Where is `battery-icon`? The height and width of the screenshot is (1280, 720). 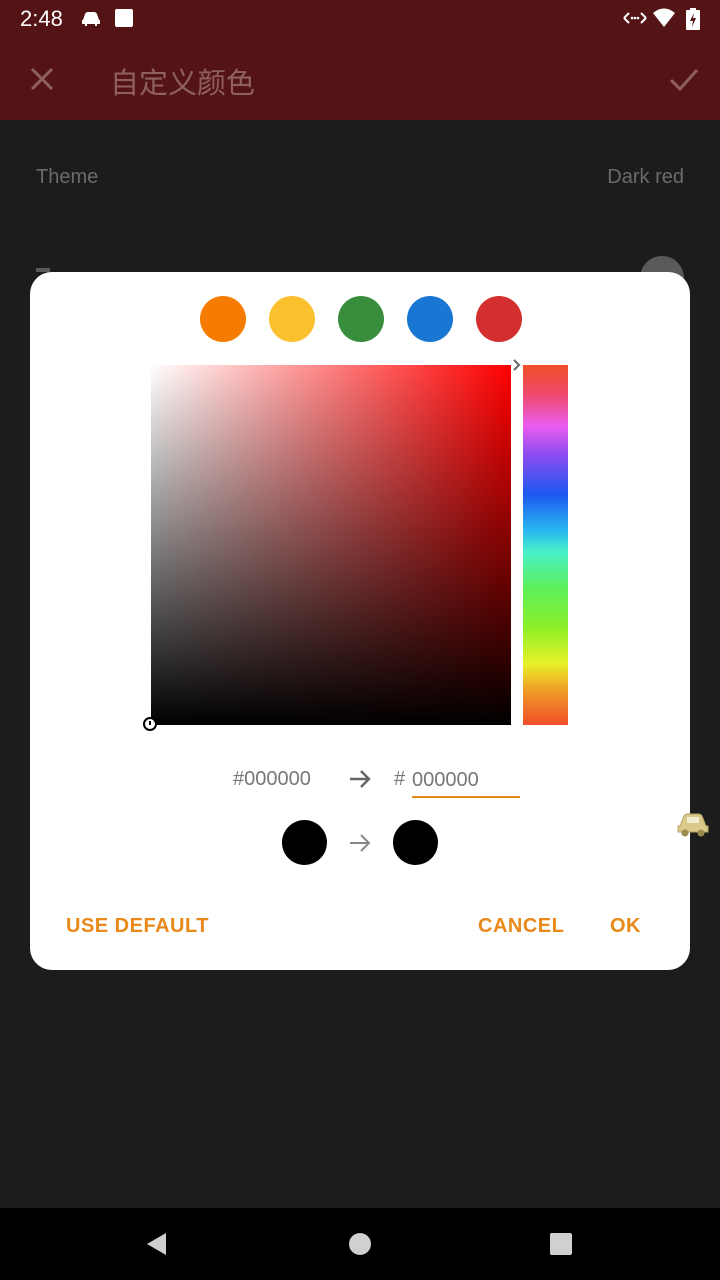
battery-icon is located at coordinates (693, 19).